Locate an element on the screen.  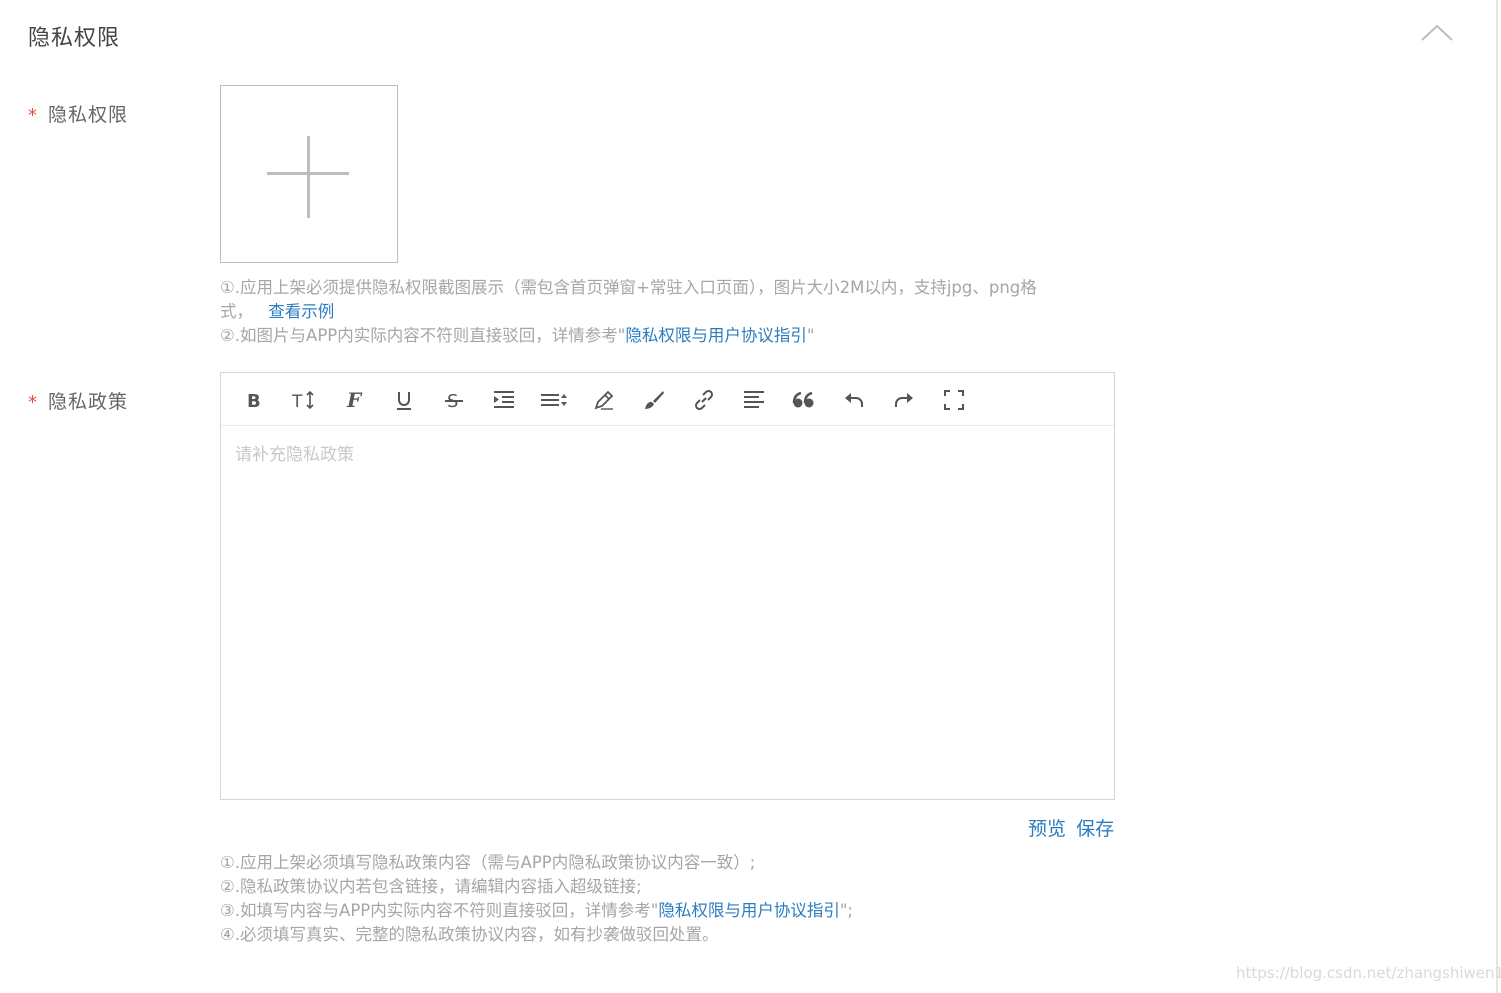
undo-icon is located at coordinates (854, 400).